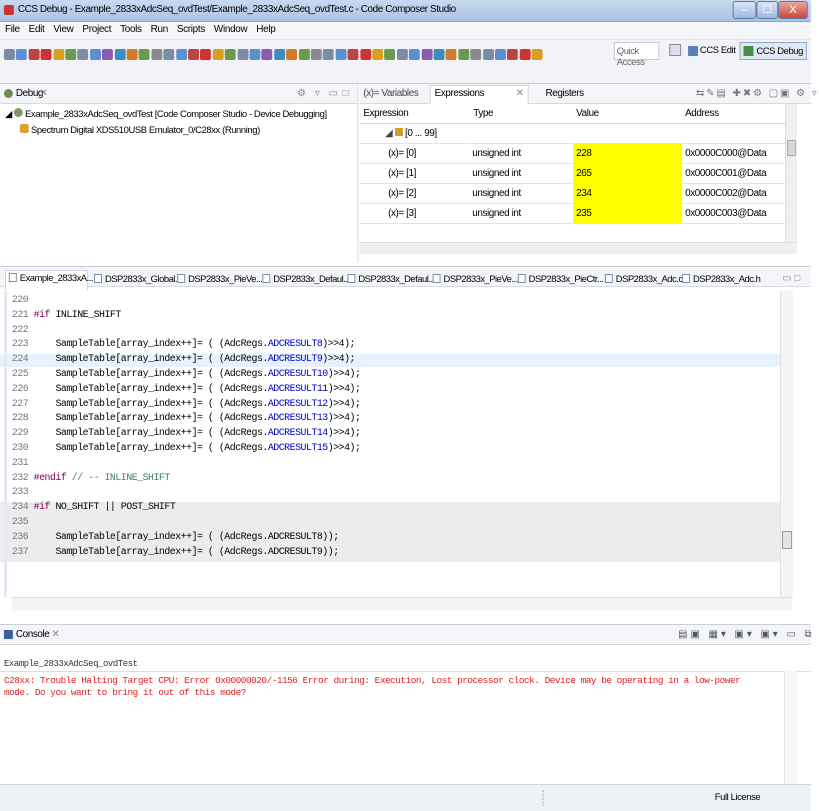  What do you see at coordinates (757, 93) in the screenshot?
I see `expressions-toolbar-icons: ⇆✎▤ ✚✖⚙ ▢▣ ⚙ ▿▭□` at bounding box center [757, 93].